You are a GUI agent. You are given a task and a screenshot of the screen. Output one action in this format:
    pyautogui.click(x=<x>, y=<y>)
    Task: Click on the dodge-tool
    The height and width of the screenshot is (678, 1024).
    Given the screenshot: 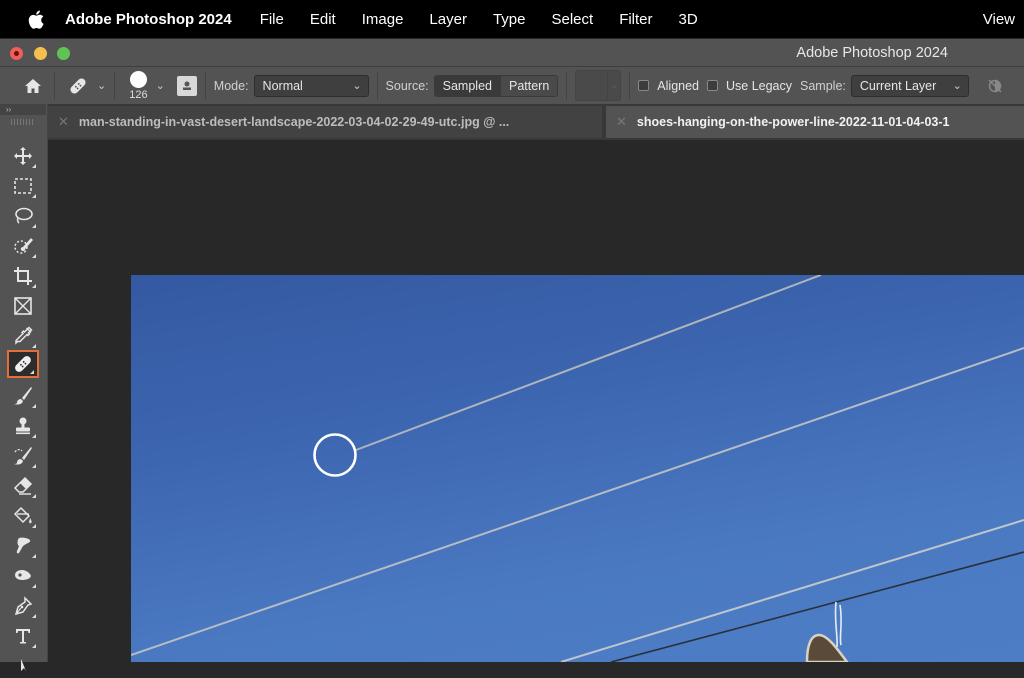 What is the action you would take?
    pyautogui.click(x=23, y=576)
    